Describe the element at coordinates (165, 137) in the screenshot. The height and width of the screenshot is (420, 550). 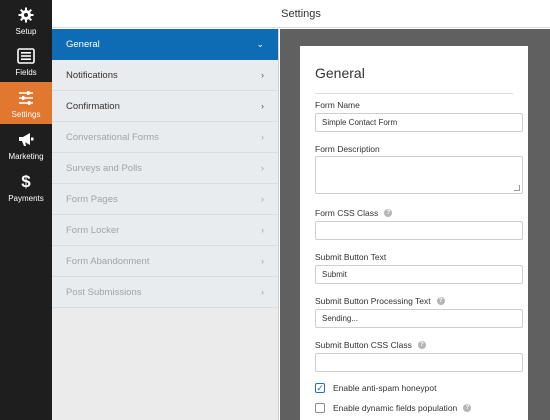
I see `menu-item-conversational-forms: Conversational Forms ›` at that location.